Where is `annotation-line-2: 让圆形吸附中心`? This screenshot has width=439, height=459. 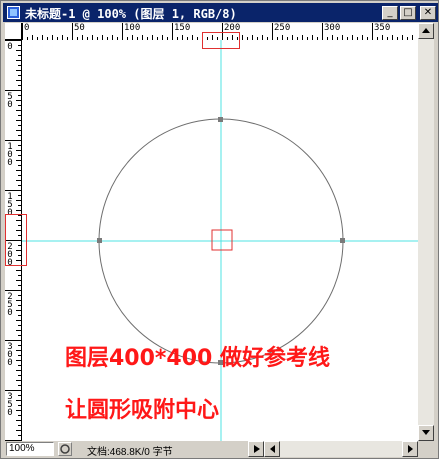
annotation-line-2: 让圆形吸附中心 is located at coordinates (142, 410).